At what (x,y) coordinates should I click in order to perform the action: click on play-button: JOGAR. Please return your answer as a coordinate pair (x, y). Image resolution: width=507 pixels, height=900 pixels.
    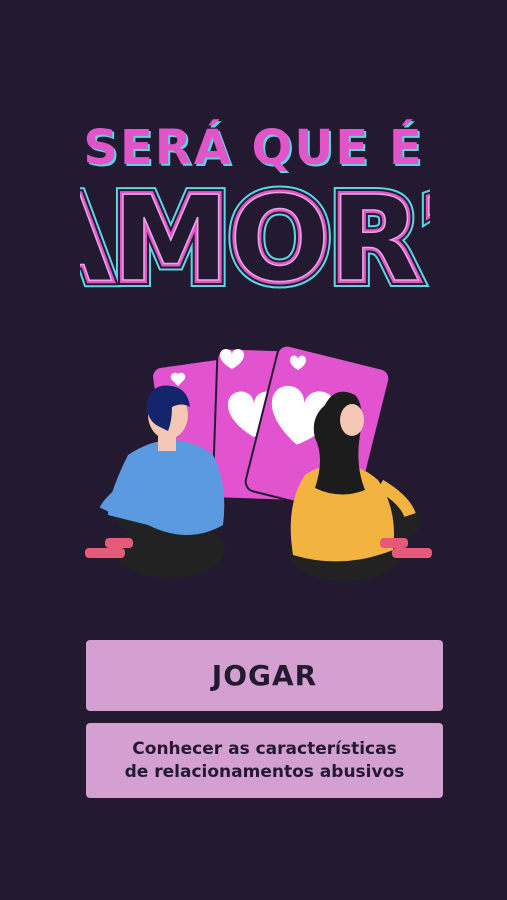
    Looking at the image, I should click on (264, 675).